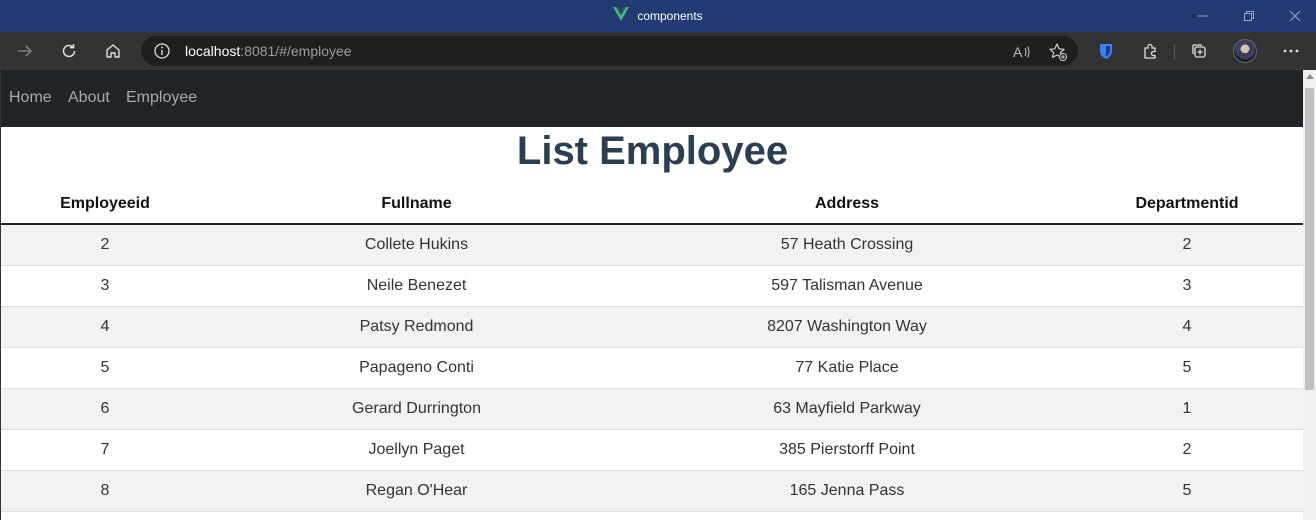 The height and width of the screenshot is (520, 1316). I want to click on nav-employee-link: Employee, so click(161, 98).